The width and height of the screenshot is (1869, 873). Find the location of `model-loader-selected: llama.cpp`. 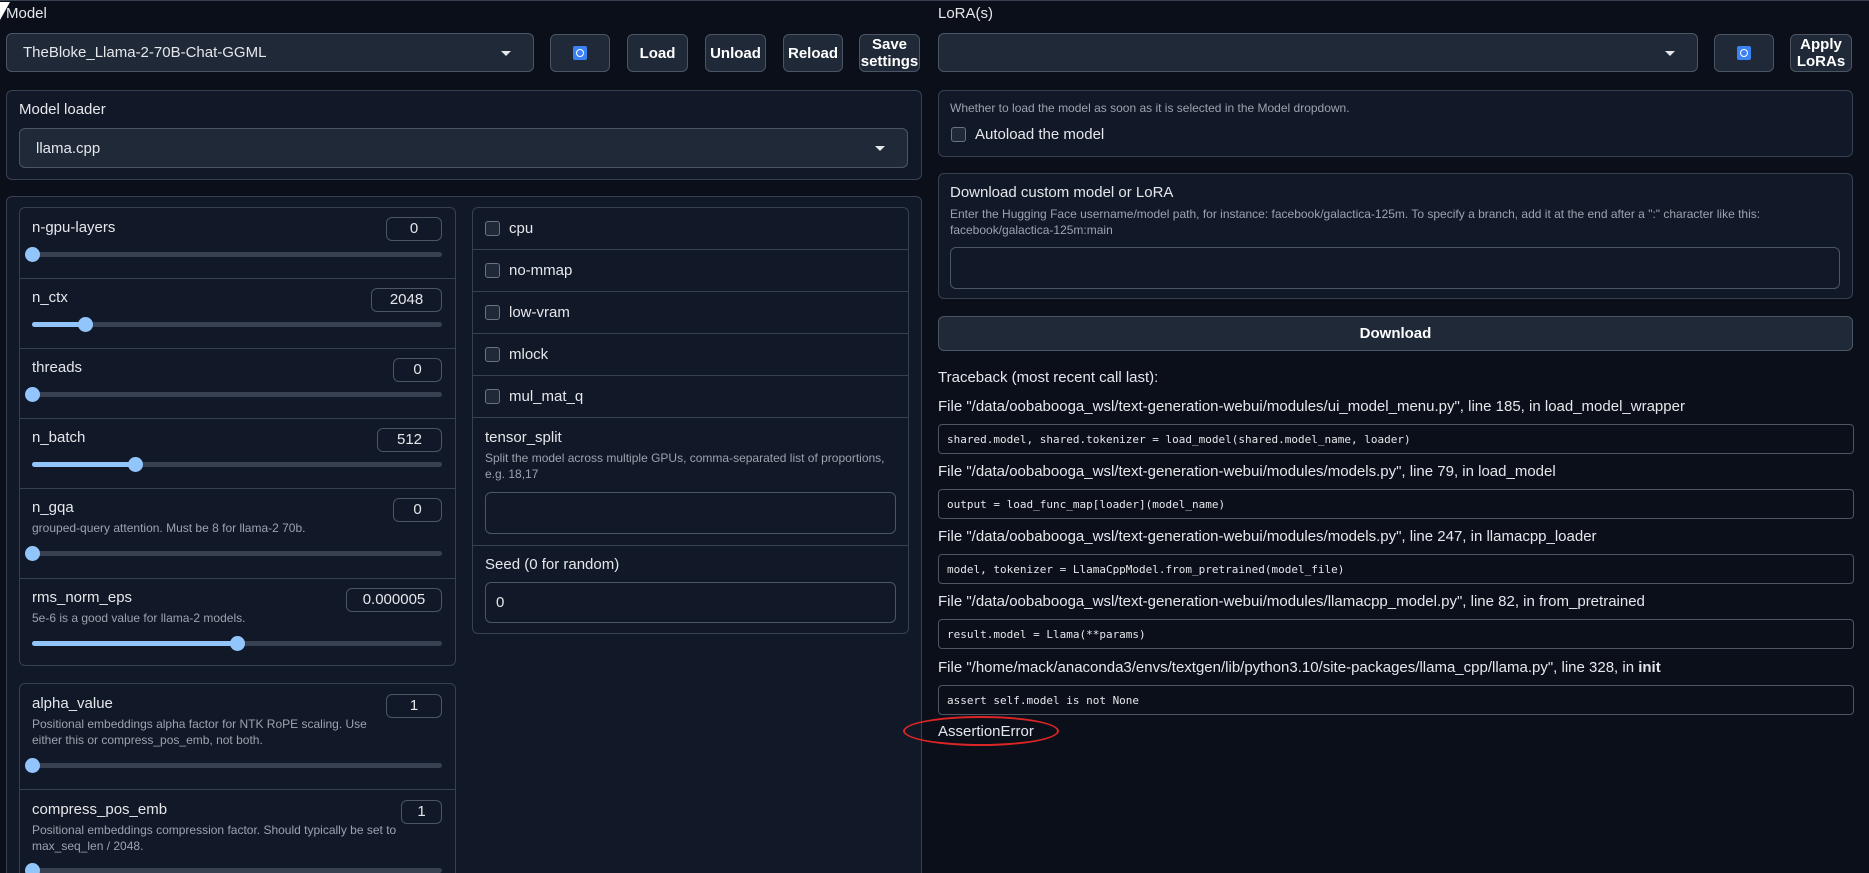

model-loader-selected: llama.cpp is located at coordinates (68, 148).